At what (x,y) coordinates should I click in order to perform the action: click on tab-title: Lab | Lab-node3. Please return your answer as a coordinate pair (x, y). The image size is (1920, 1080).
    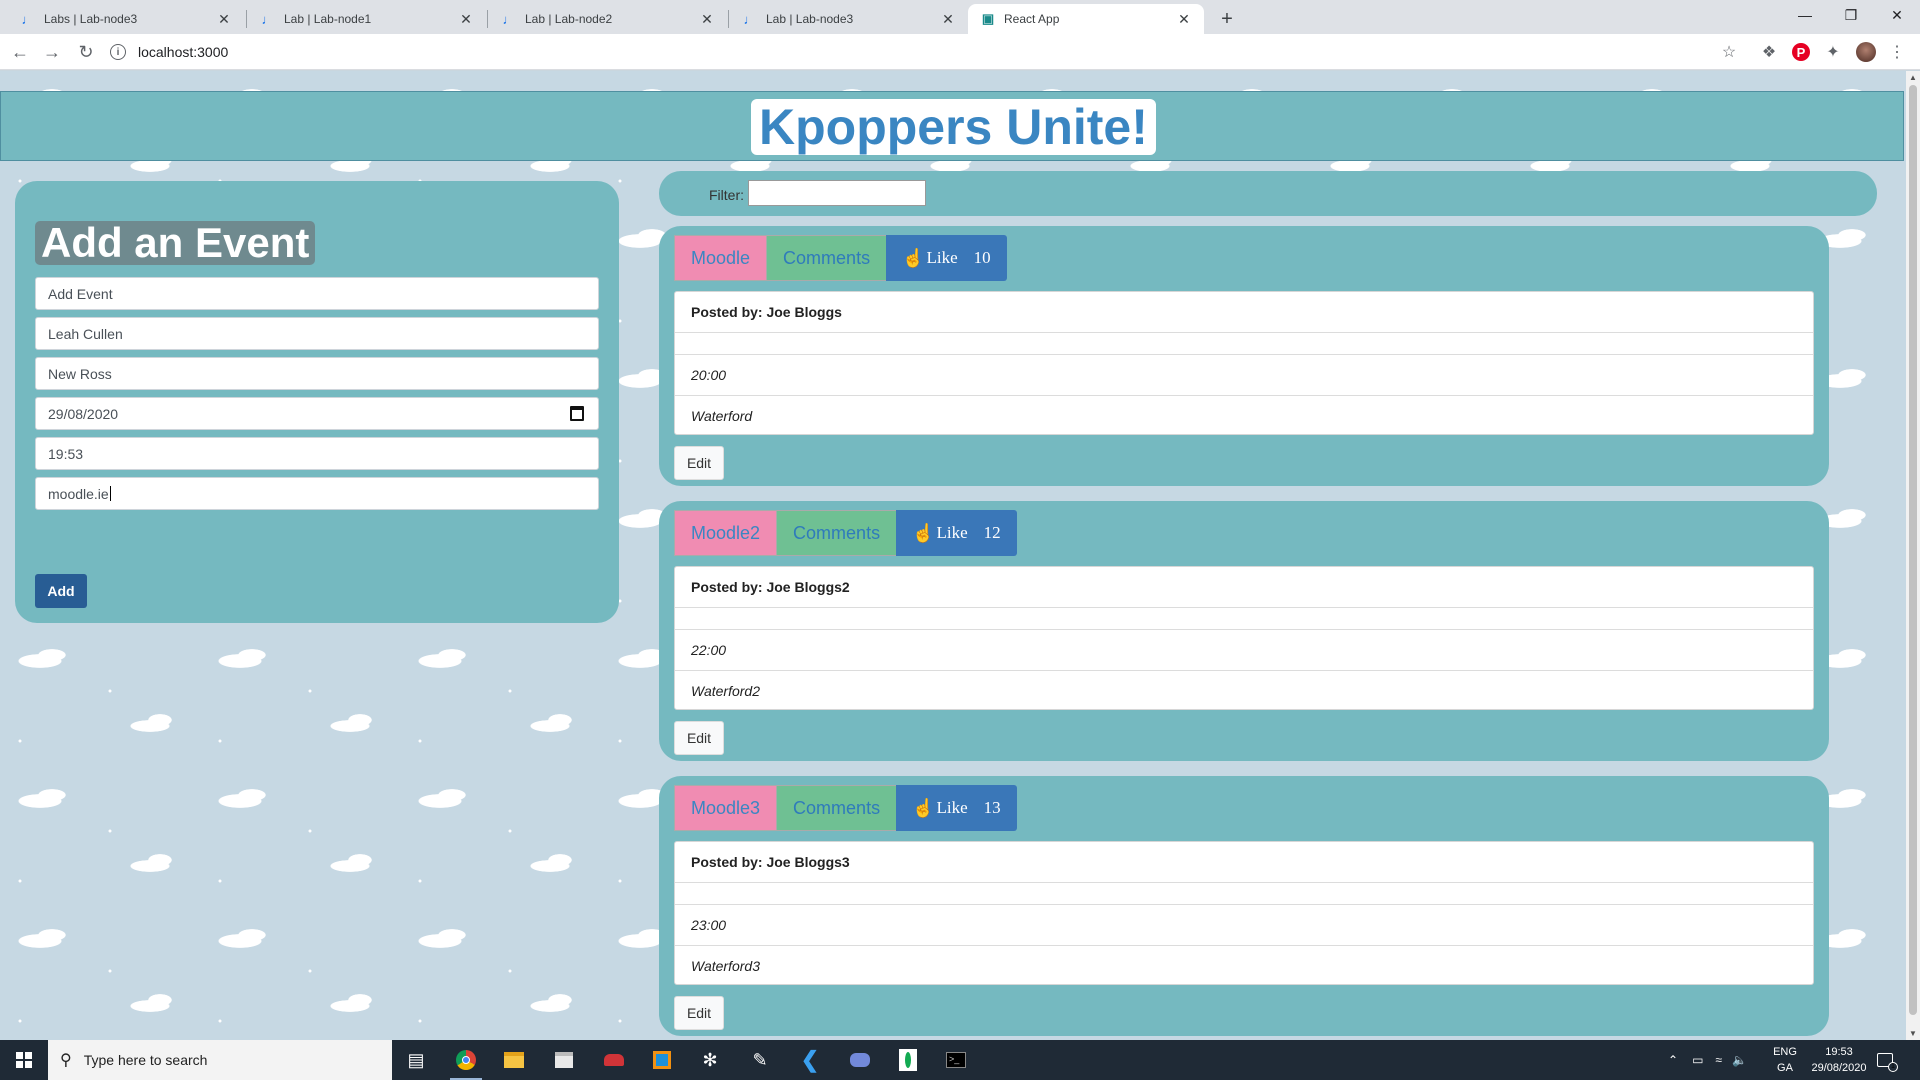
    Looking at the image, I should click on (810, 19).